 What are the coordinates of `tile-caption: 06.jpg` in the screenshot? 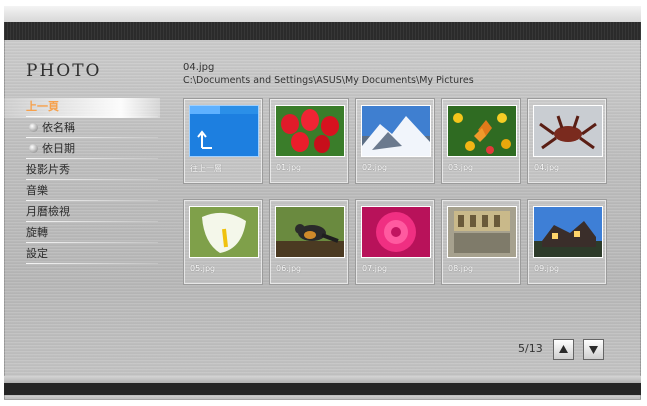 It's located at (289, 268).